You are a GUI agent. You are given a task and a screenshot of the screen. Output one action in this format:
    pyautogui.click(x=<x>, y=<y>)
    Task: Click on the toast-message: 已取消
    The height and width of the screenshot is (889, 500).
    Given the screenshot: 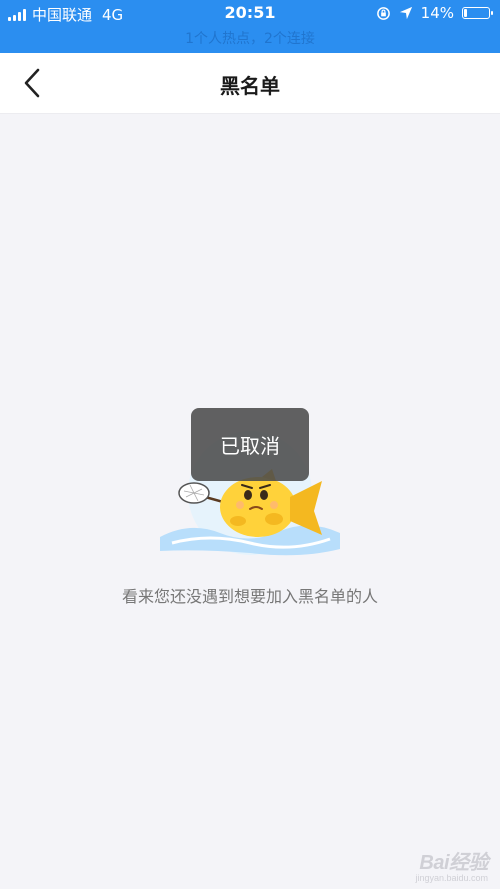 What is the action you would take?
    pyautogui.click(x=250, y=444)
    